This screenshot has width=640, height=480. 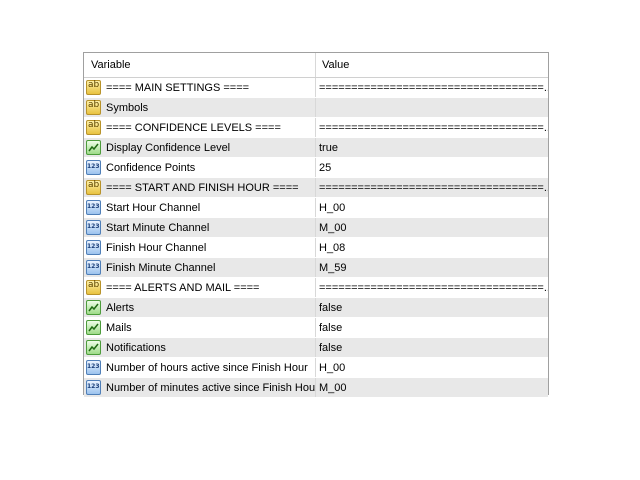 I want to click on grid-header: Variable Value, so click(x=316, y=65).